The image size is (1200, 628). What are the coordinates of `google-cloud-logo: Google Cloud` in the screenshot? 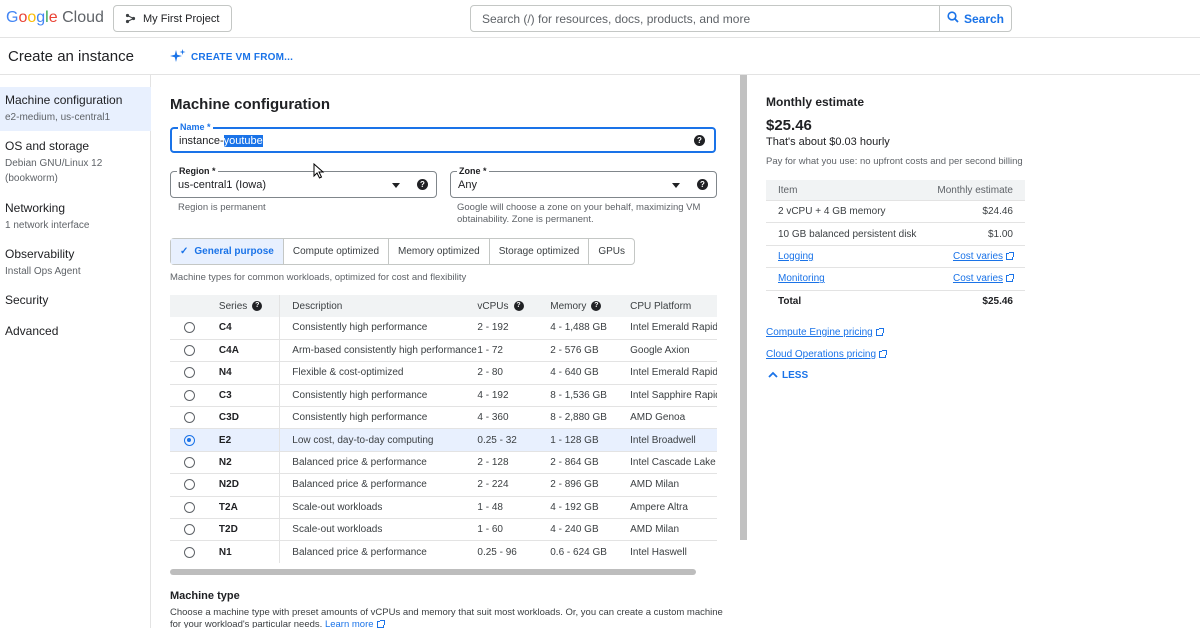 It's located at (55, 18).